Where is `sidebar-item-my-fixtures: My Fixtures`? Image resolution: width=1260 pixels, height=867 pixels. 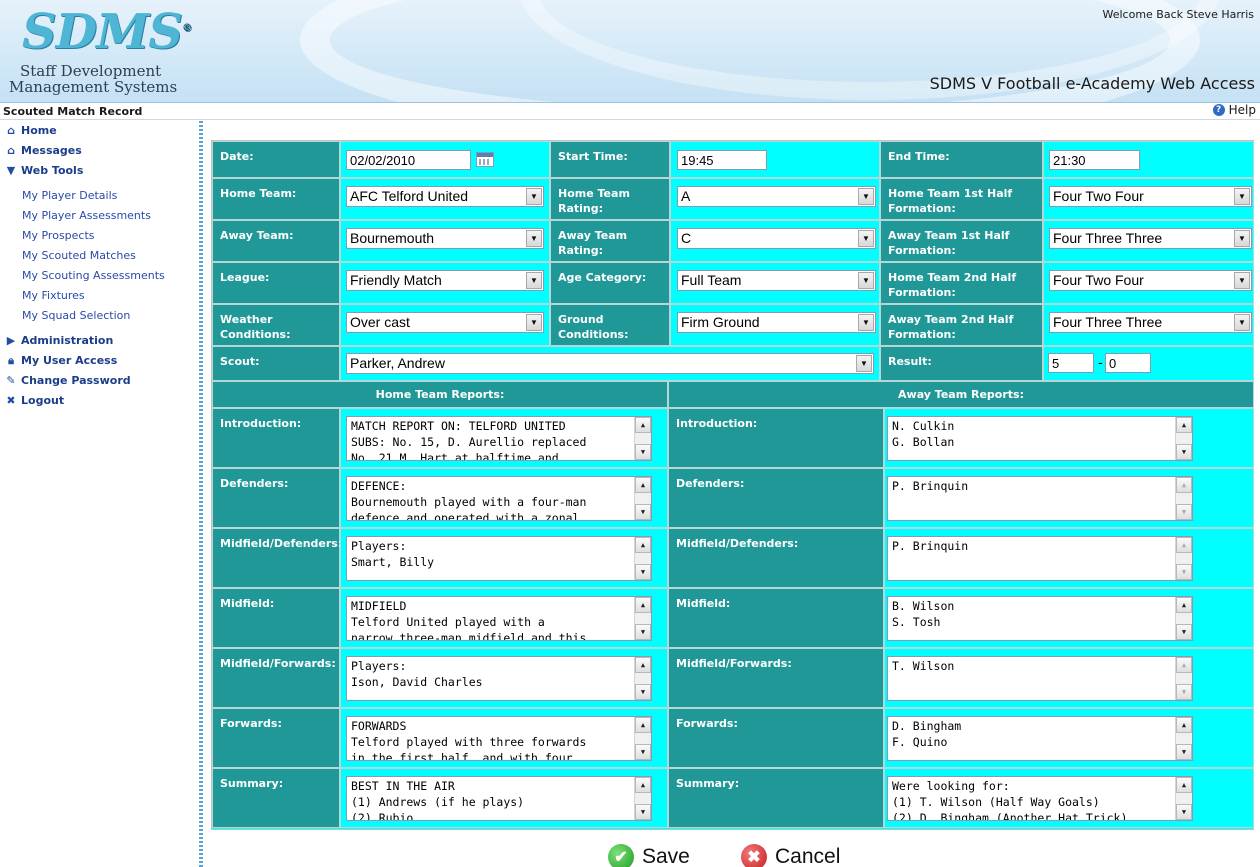
sidebar-item-my-fixtures: My Fixtures is located at coordinates (53, 295).